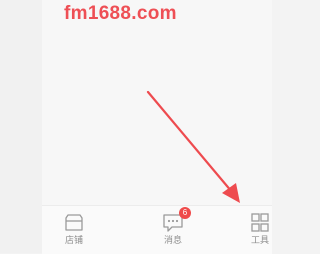 The image size is (320, 254). Describe the element at coordinates (73, 241) in the screenshot. I see `tab-store-label: 店铺` at that location.